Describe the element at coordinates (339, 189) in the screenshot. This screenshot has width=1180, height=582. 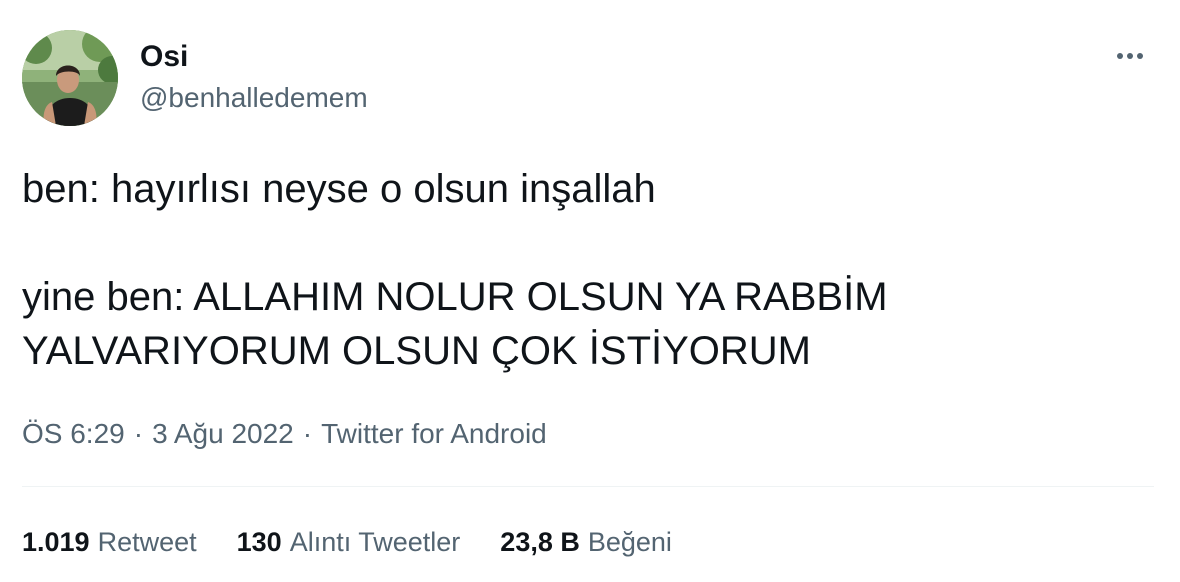
I see `tweet-line: ben: hayırlısı neyse o olsun inşallah` at that location.